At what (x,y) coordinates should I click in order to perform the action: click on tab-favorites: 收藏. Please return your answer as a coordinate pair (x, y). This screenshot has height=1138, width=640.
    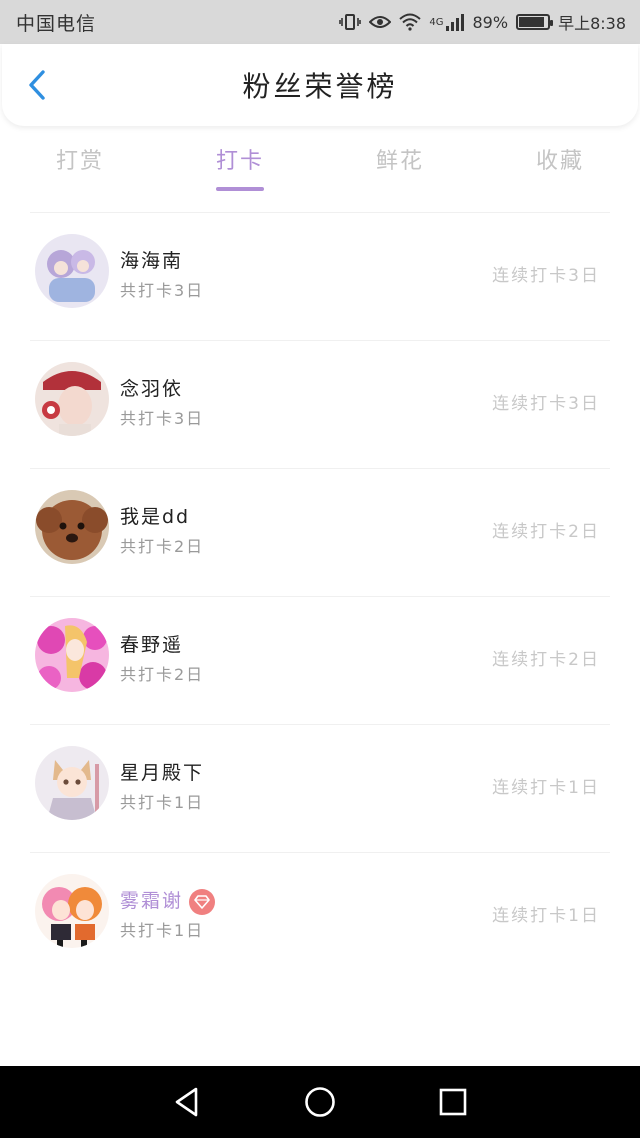
    Looking at the image, I should click on (560, 167).